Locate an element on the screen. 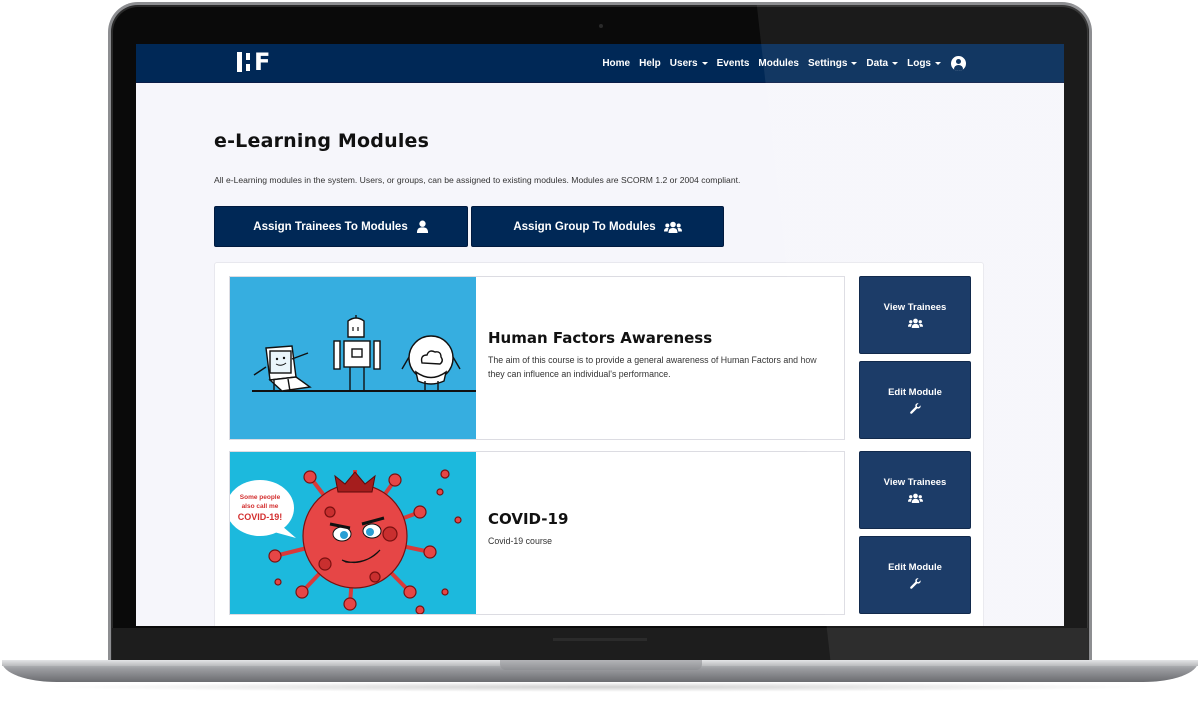 This screenshot has height=703, width=1200. logo: F is located at coordinates (254, 62).